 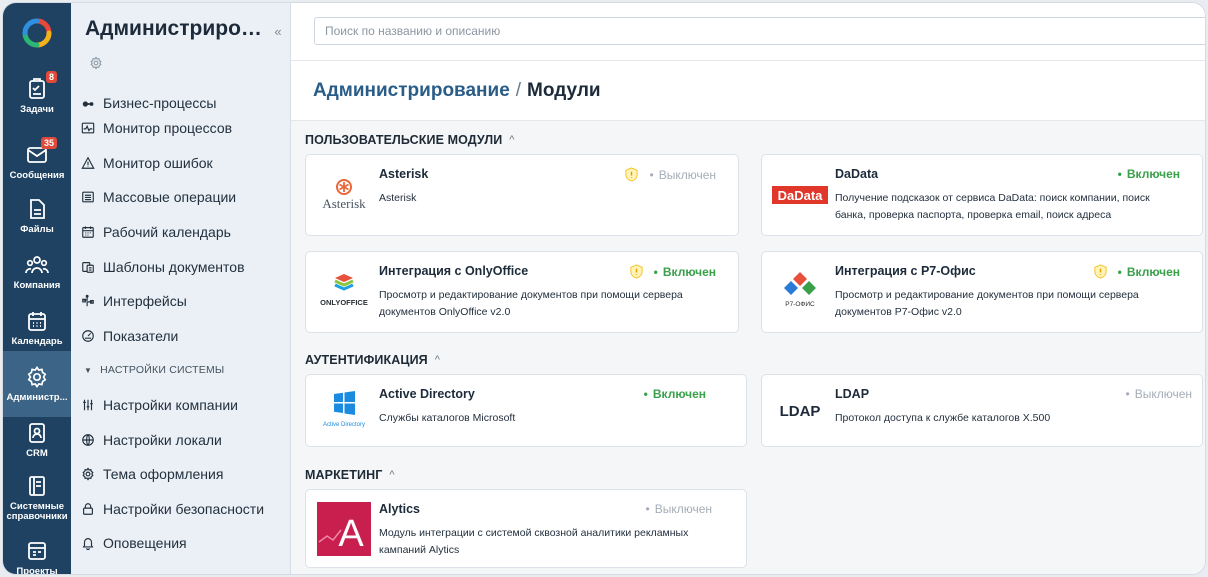 I want to click on search-bar, so click(x=748, y=32).